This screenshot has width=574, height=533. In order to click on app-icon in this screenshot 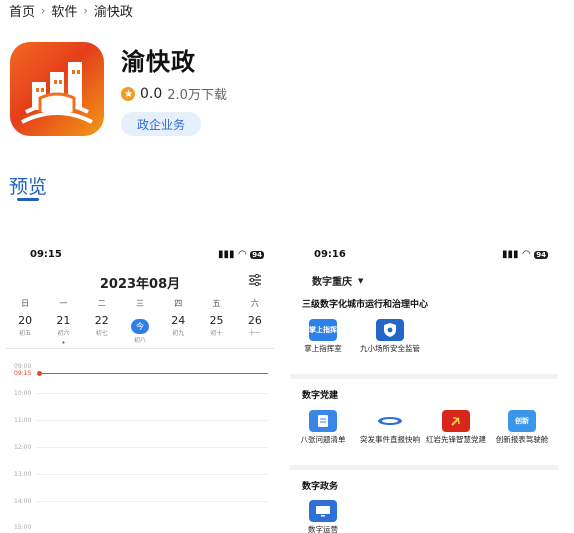, I will do `click(57, 89)`.